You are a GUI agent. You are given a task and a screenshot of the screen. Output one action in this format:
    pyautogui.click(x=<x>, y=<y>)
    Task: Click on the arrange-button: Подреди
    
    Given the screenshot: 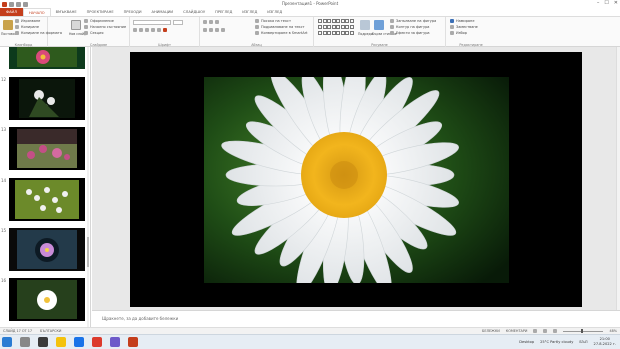 What is the action you would take?
    pyautogui.click(x=365, y=34)
    